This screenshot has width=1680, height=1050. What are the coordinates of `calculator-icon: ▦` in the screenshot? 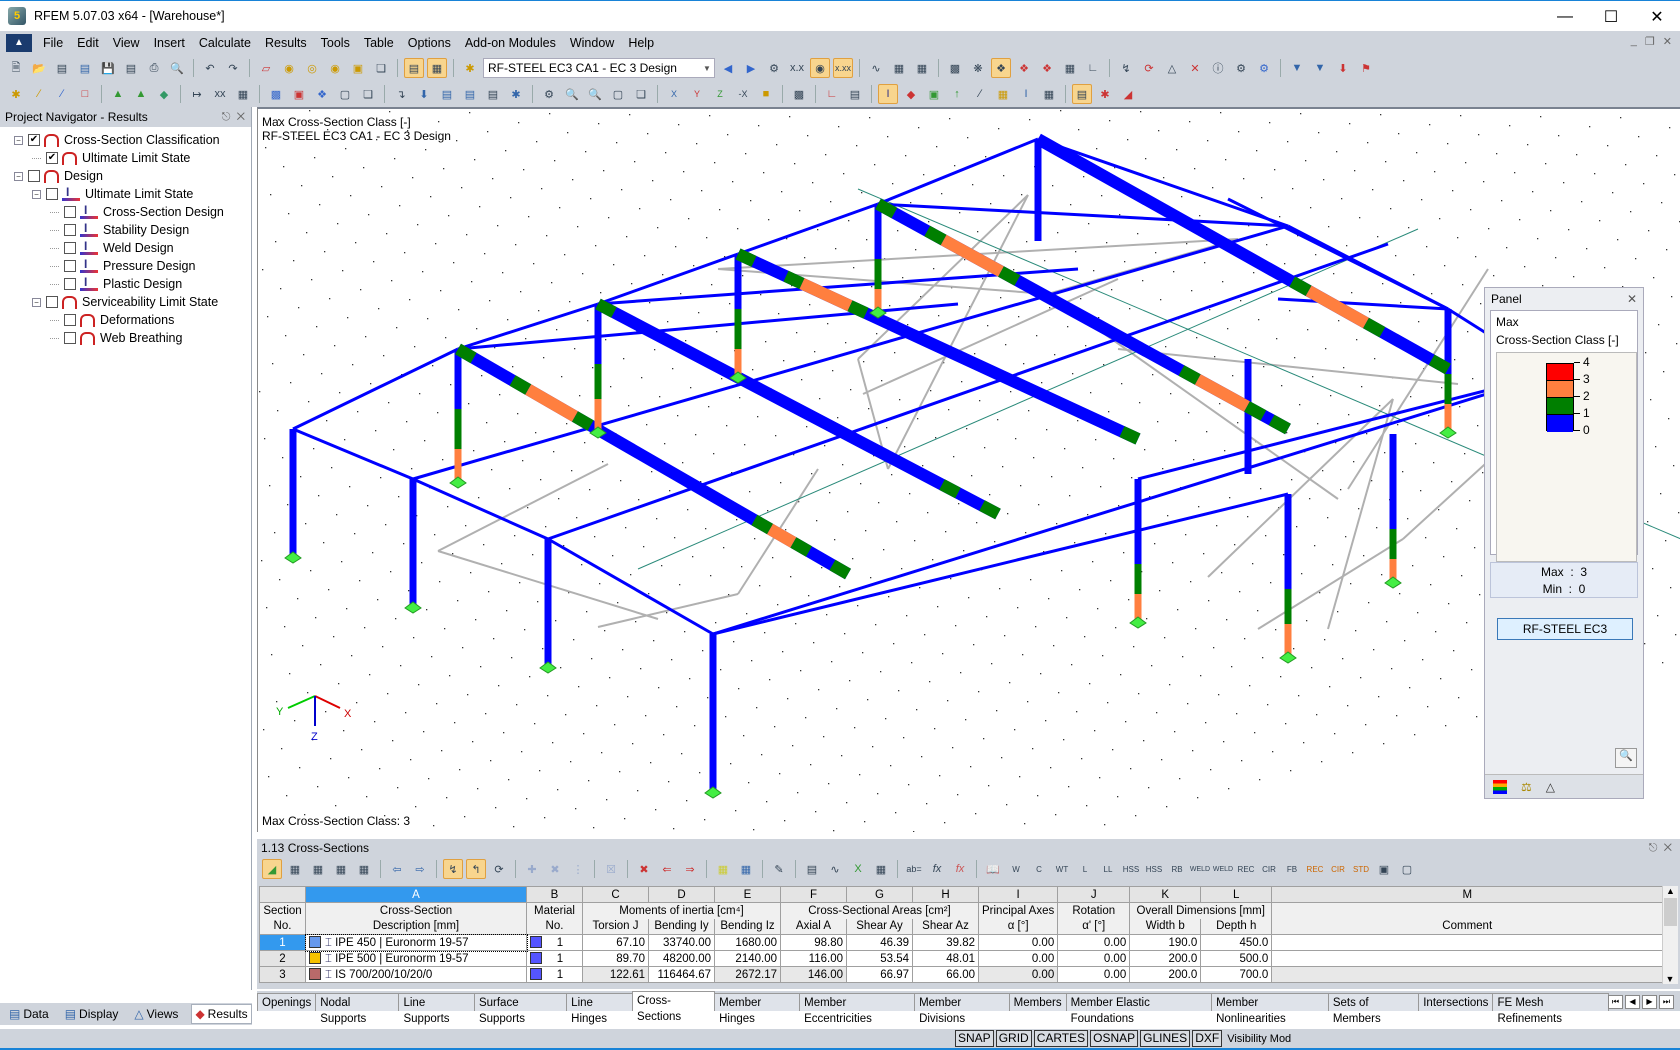 It's located at (881, 869).